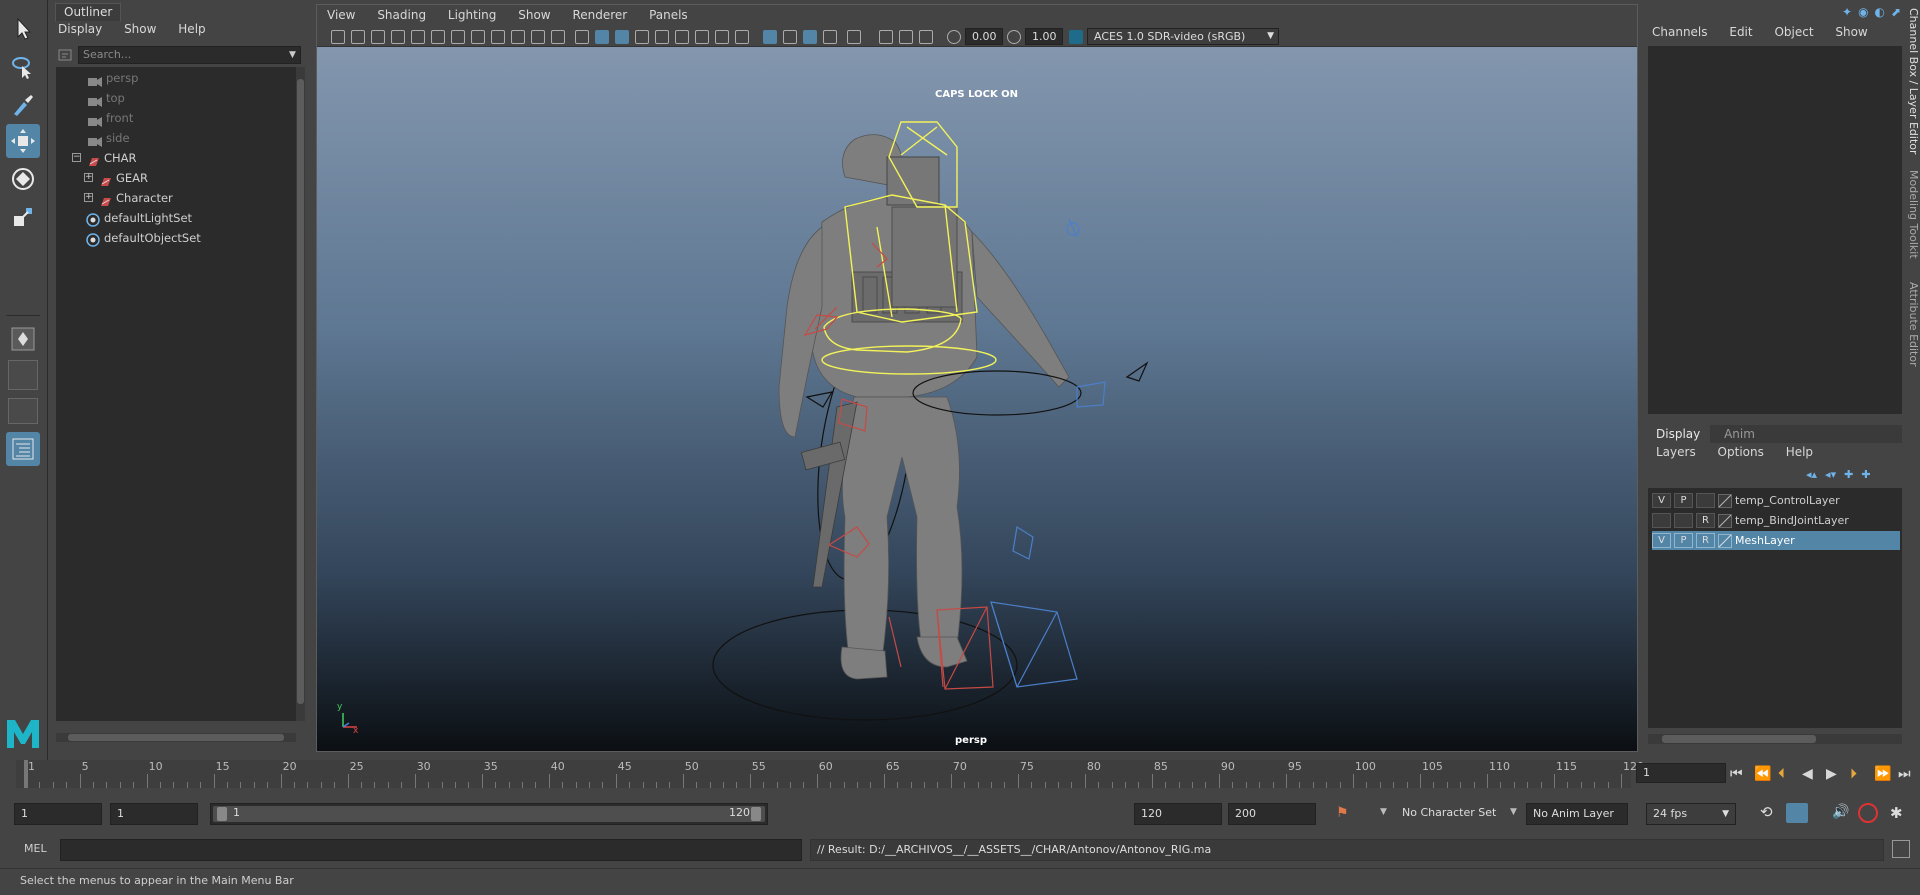 The height and width of the screenshot is (895, 1920). What do you see at coordinates (489, 814) in the screenshot?
I see `range-slider-handle` at bounding box center [489, 814].